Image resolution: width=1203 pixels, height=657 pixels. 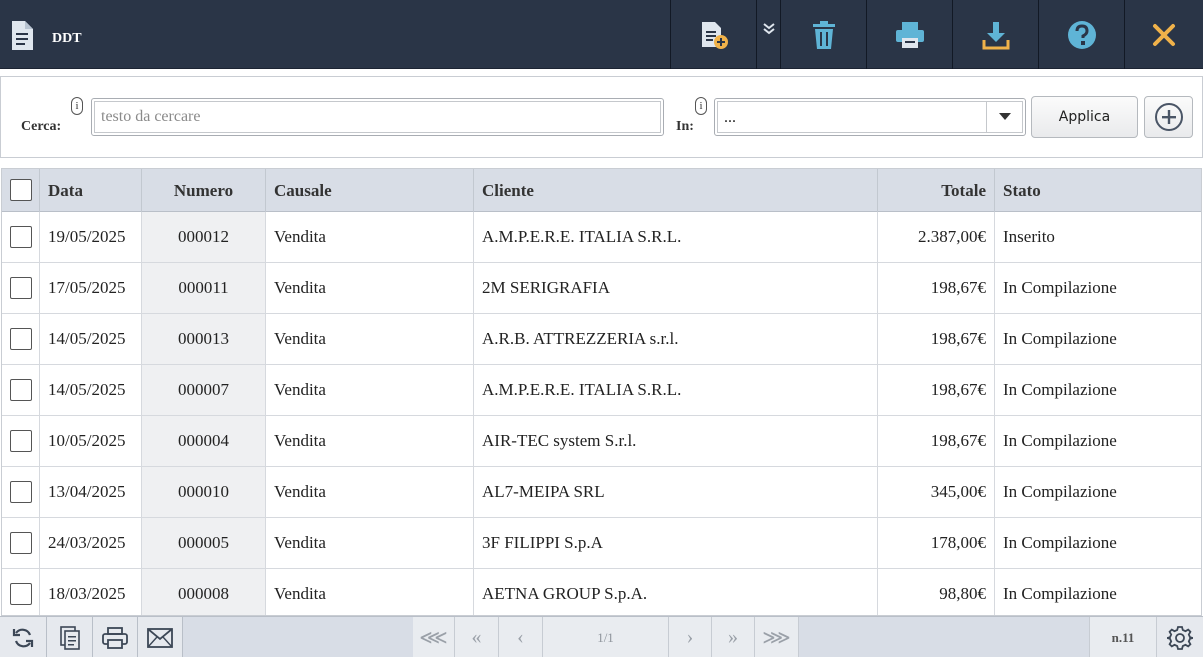 I want to click on cell-stato: Inserito, so click(x=1029, y=236).